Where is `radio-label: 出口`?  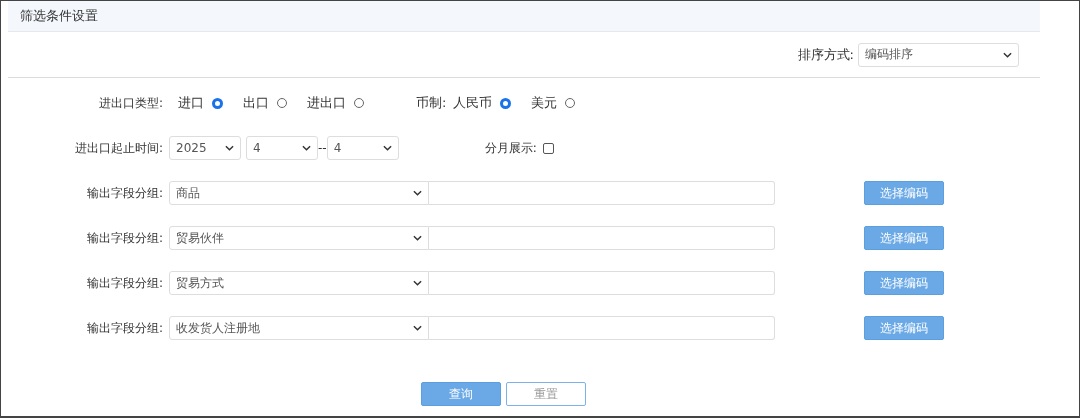
radio-label: 出口 is located at coordinates (256, 103).